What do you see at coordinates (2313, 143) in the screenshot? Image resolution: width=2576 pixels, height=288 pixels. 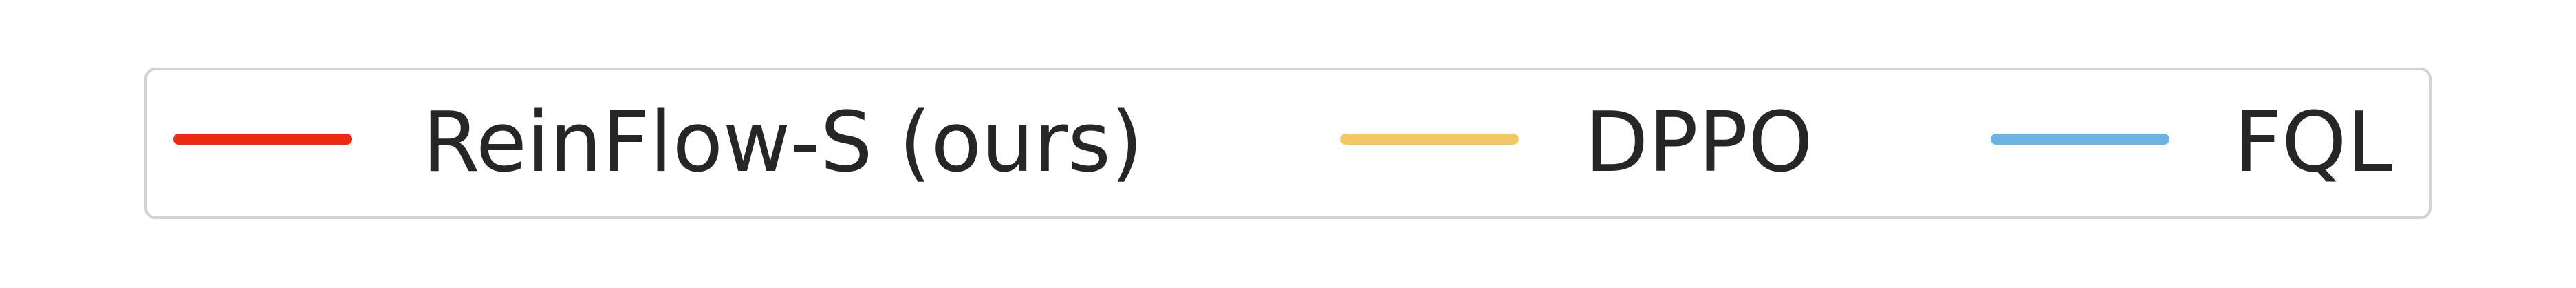 I see `legend-label-fql: FQL` at bounding box center [2313, 143].